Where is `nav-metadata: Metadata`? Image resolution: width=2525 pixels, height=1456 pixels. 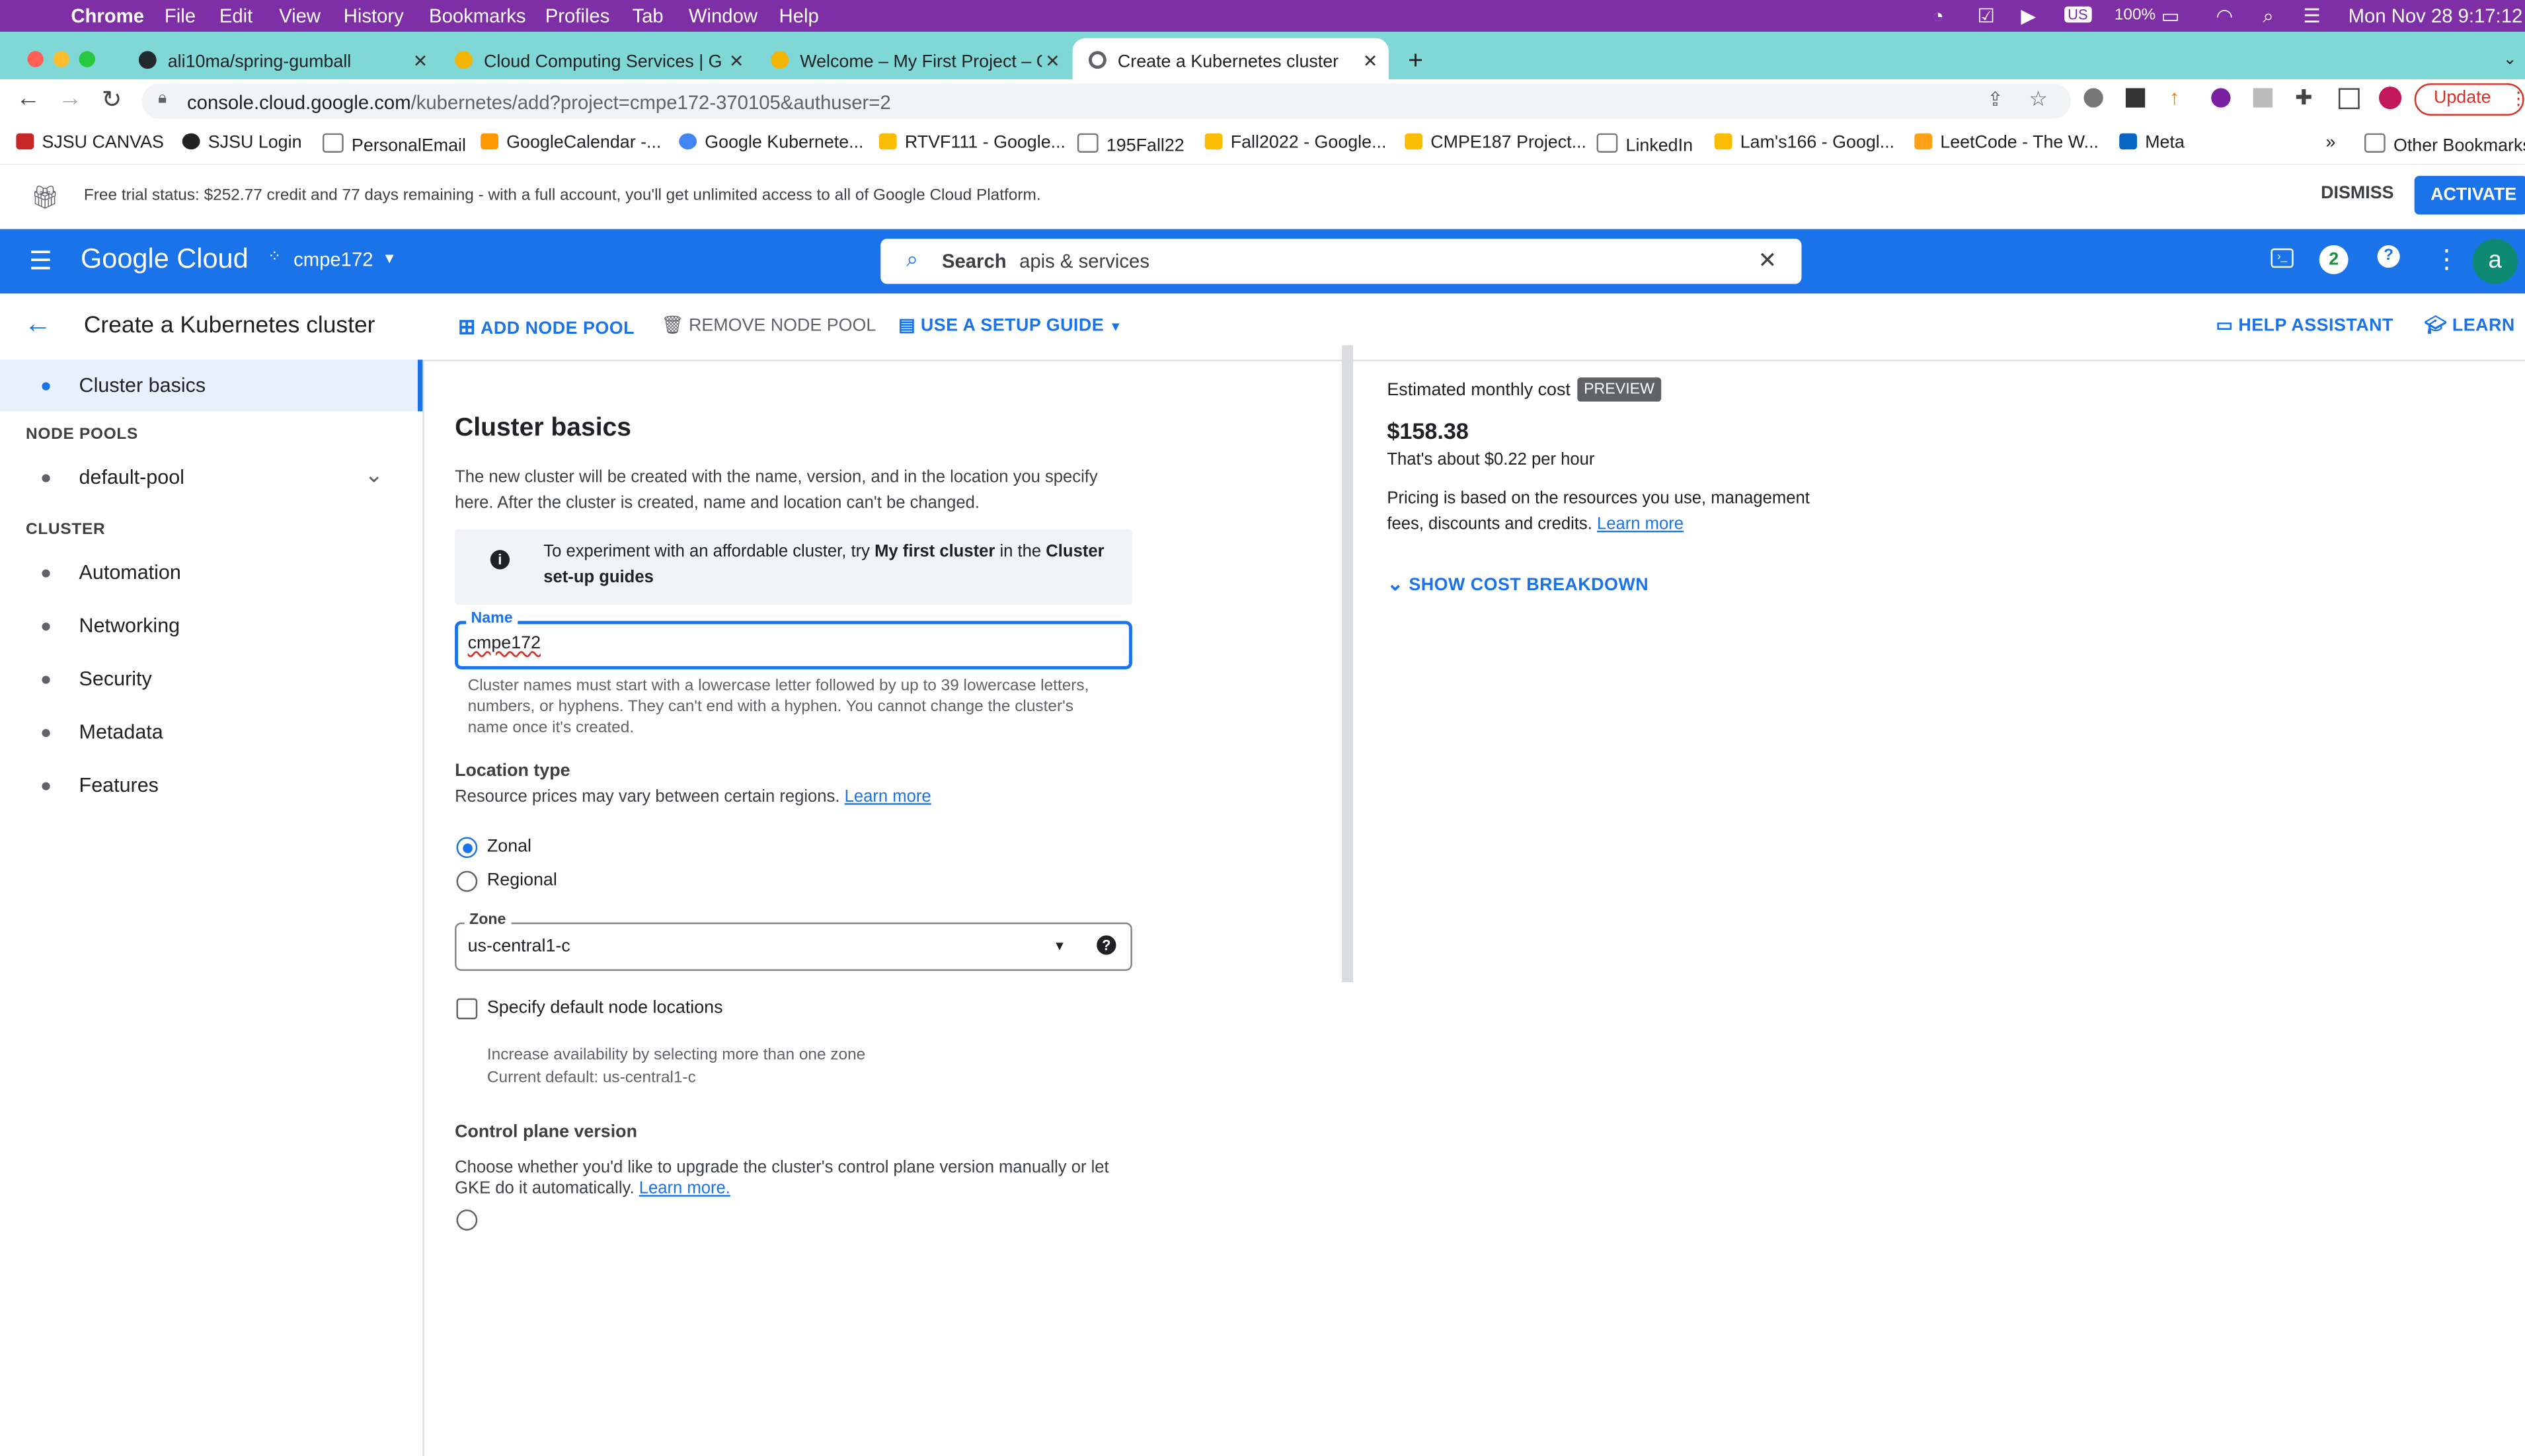
nav-metadata: Metadata is located at coordinates (211, 732).